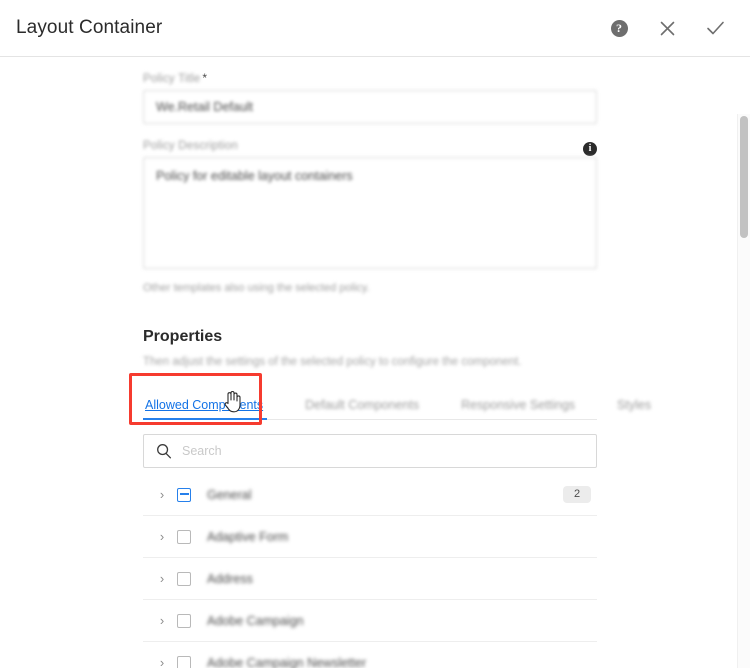 The height and width of the screenshot is (668, 750). I want to click on vertical-scrollbar, so click(743, 391).